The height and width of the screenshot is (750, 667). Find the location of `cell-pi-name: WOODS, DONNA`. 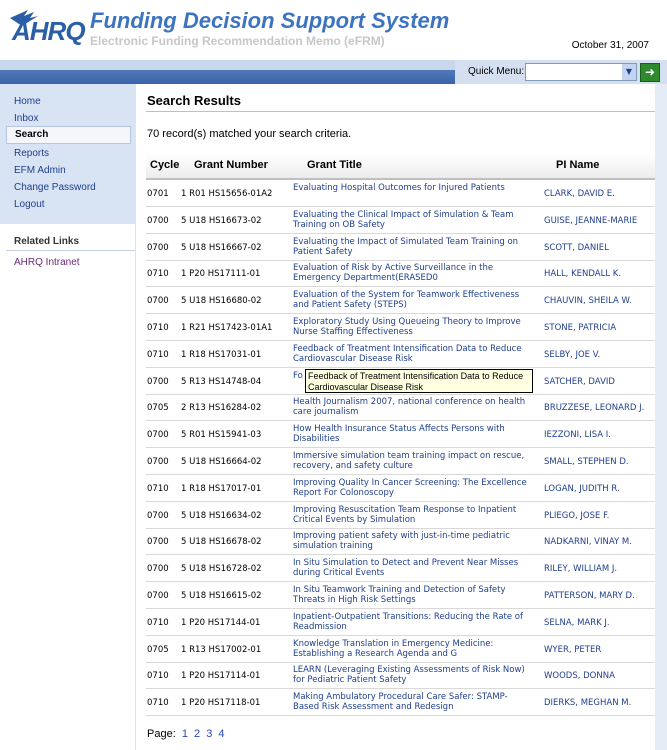

cell-pi-name: WOODS, DONNA is located at coordinates (579, 676).